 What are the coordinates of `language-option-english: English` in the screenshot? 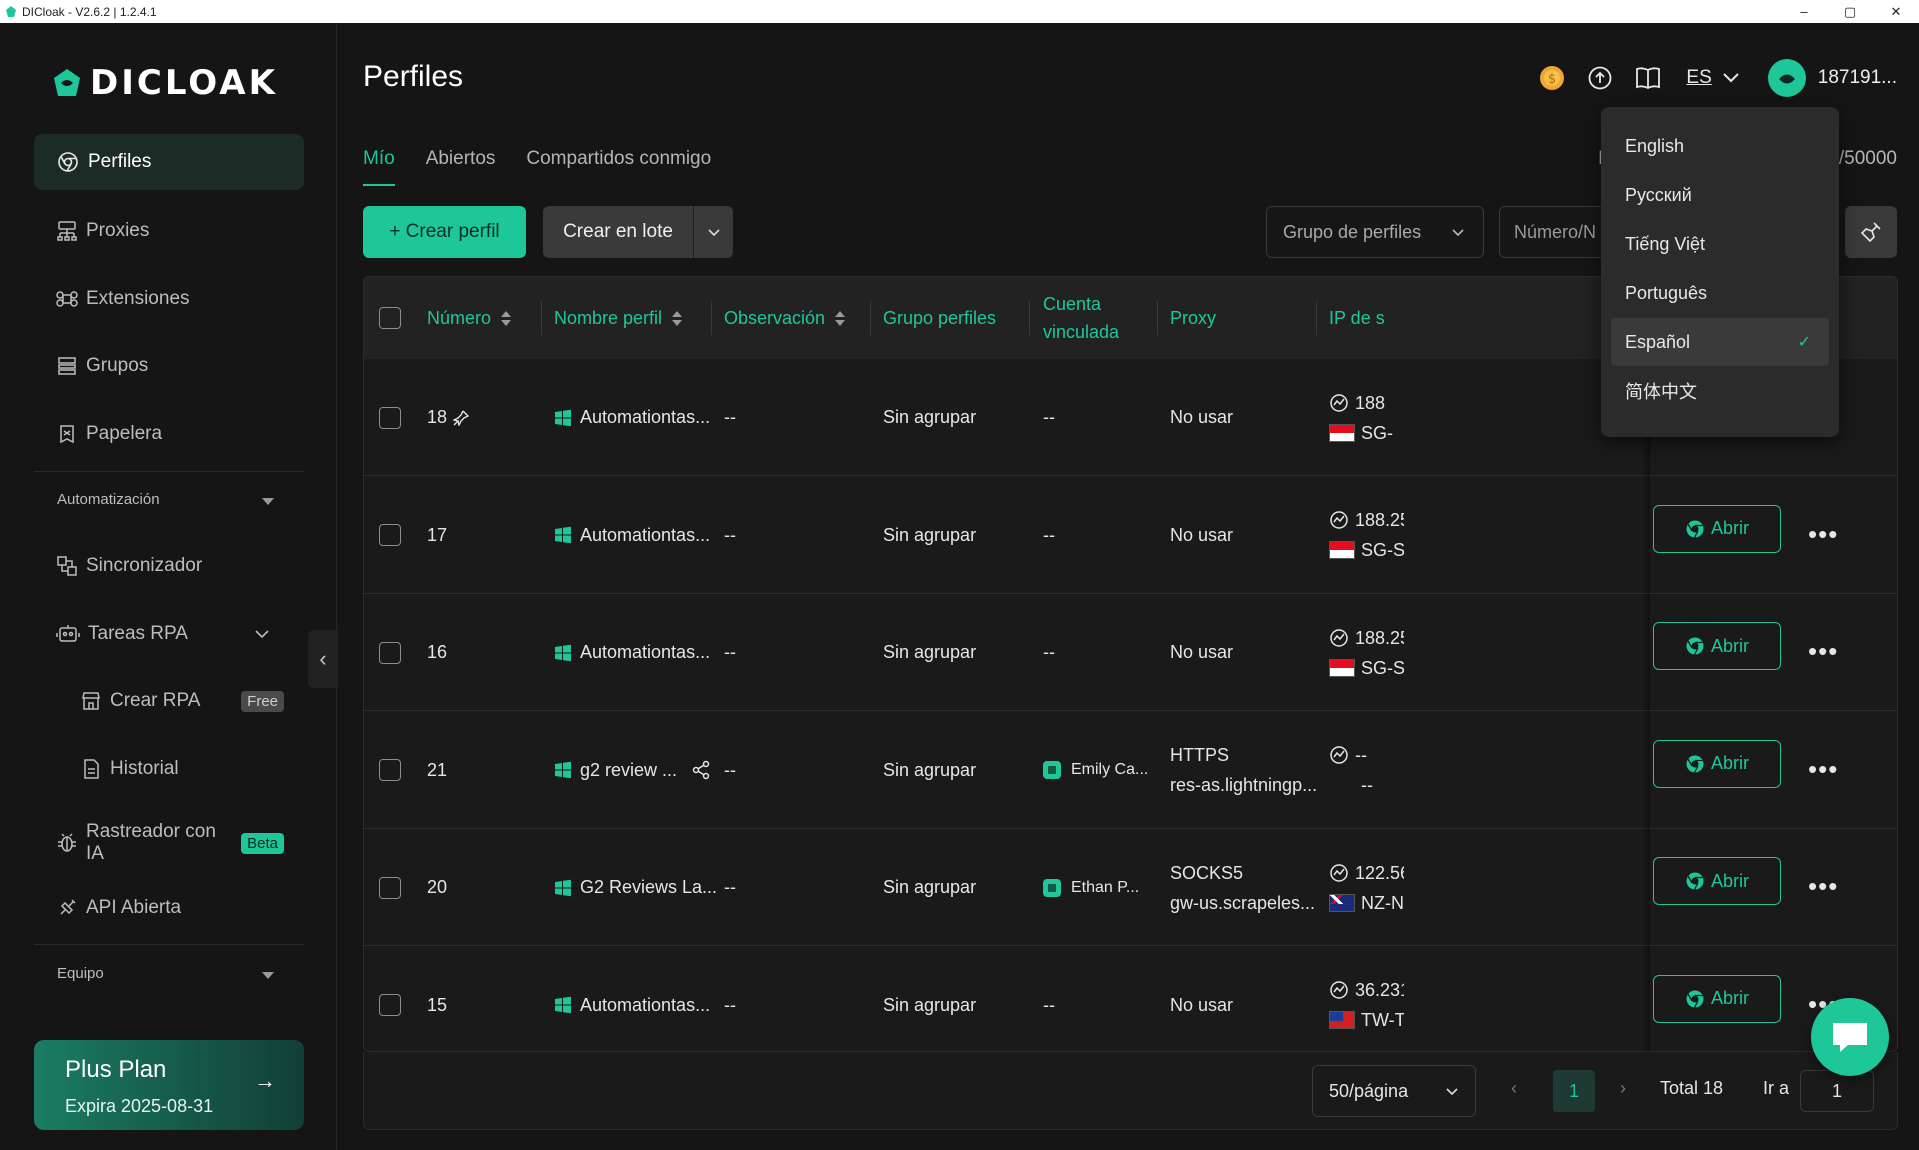 It's located at (1720, 146).